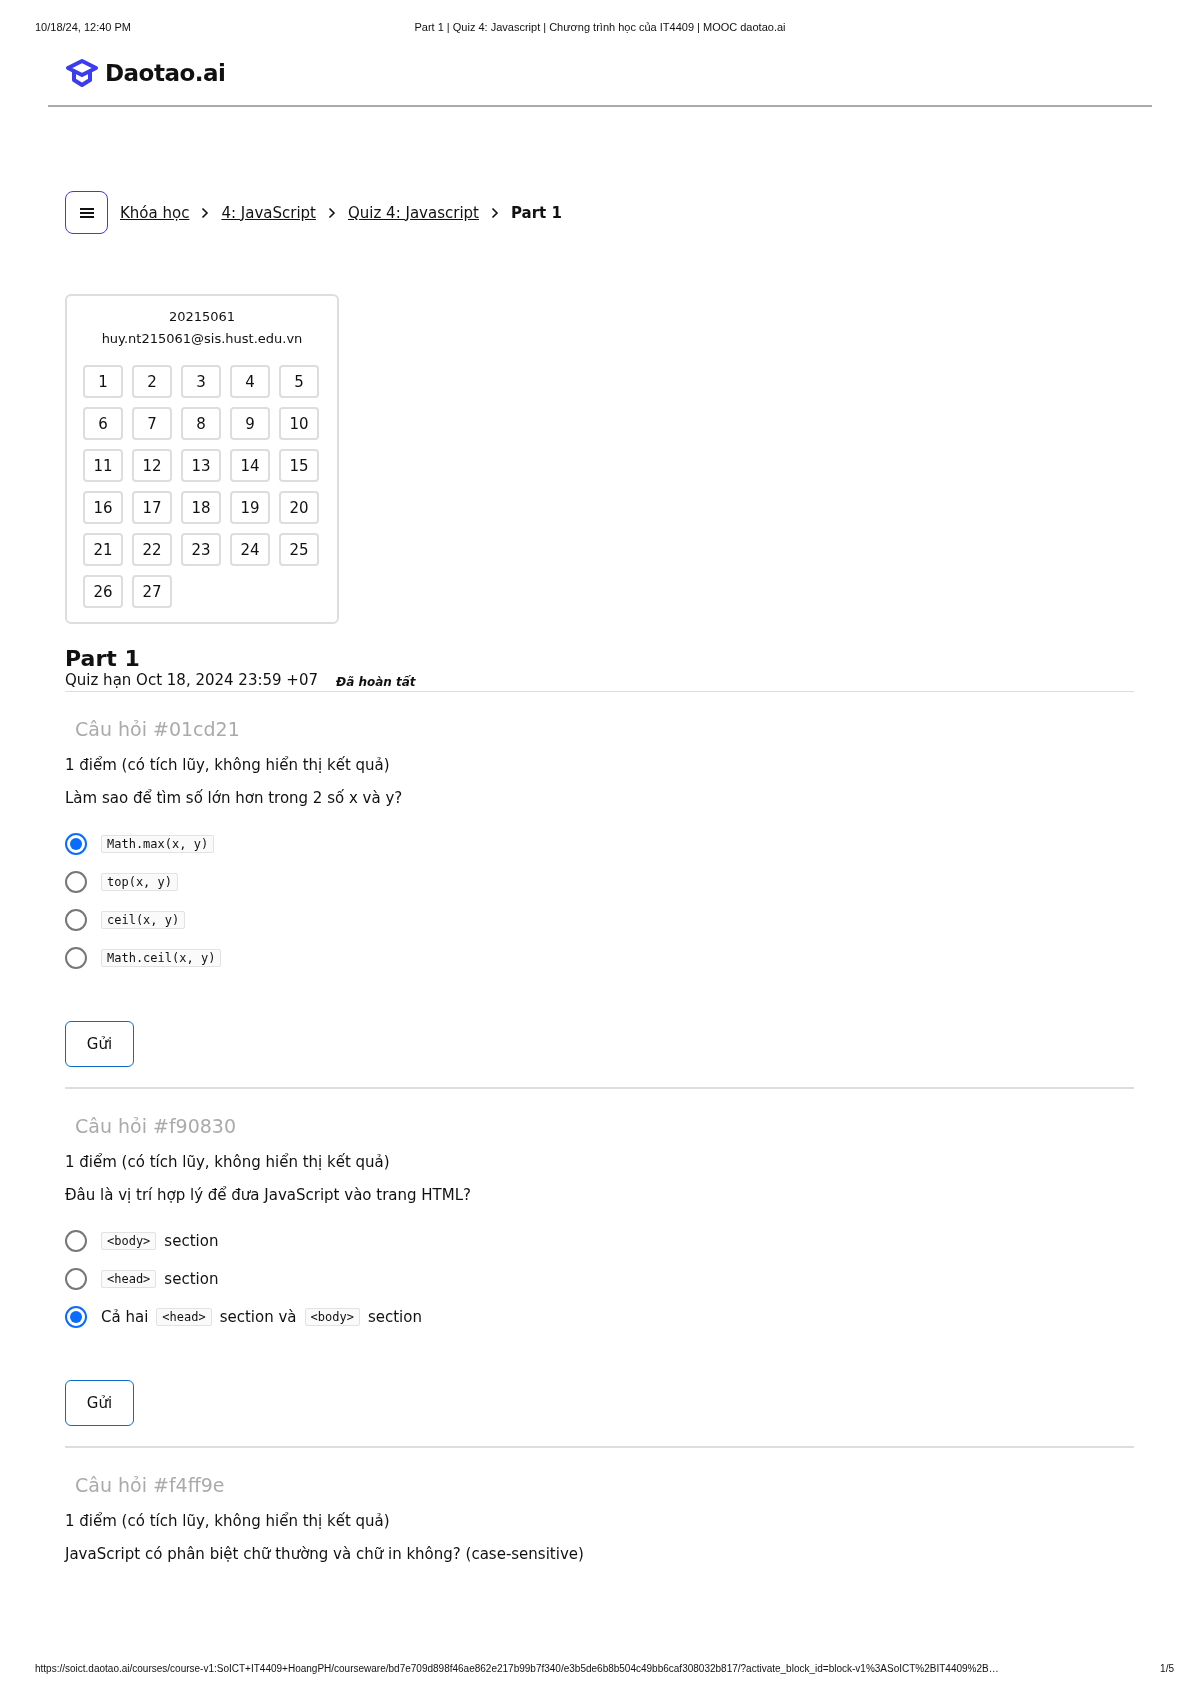 This screenshot has height=1698, width=1200. Describe the element at coordinates (201, 381) in the screenshot. I see `question-number-button: 3` at that location.